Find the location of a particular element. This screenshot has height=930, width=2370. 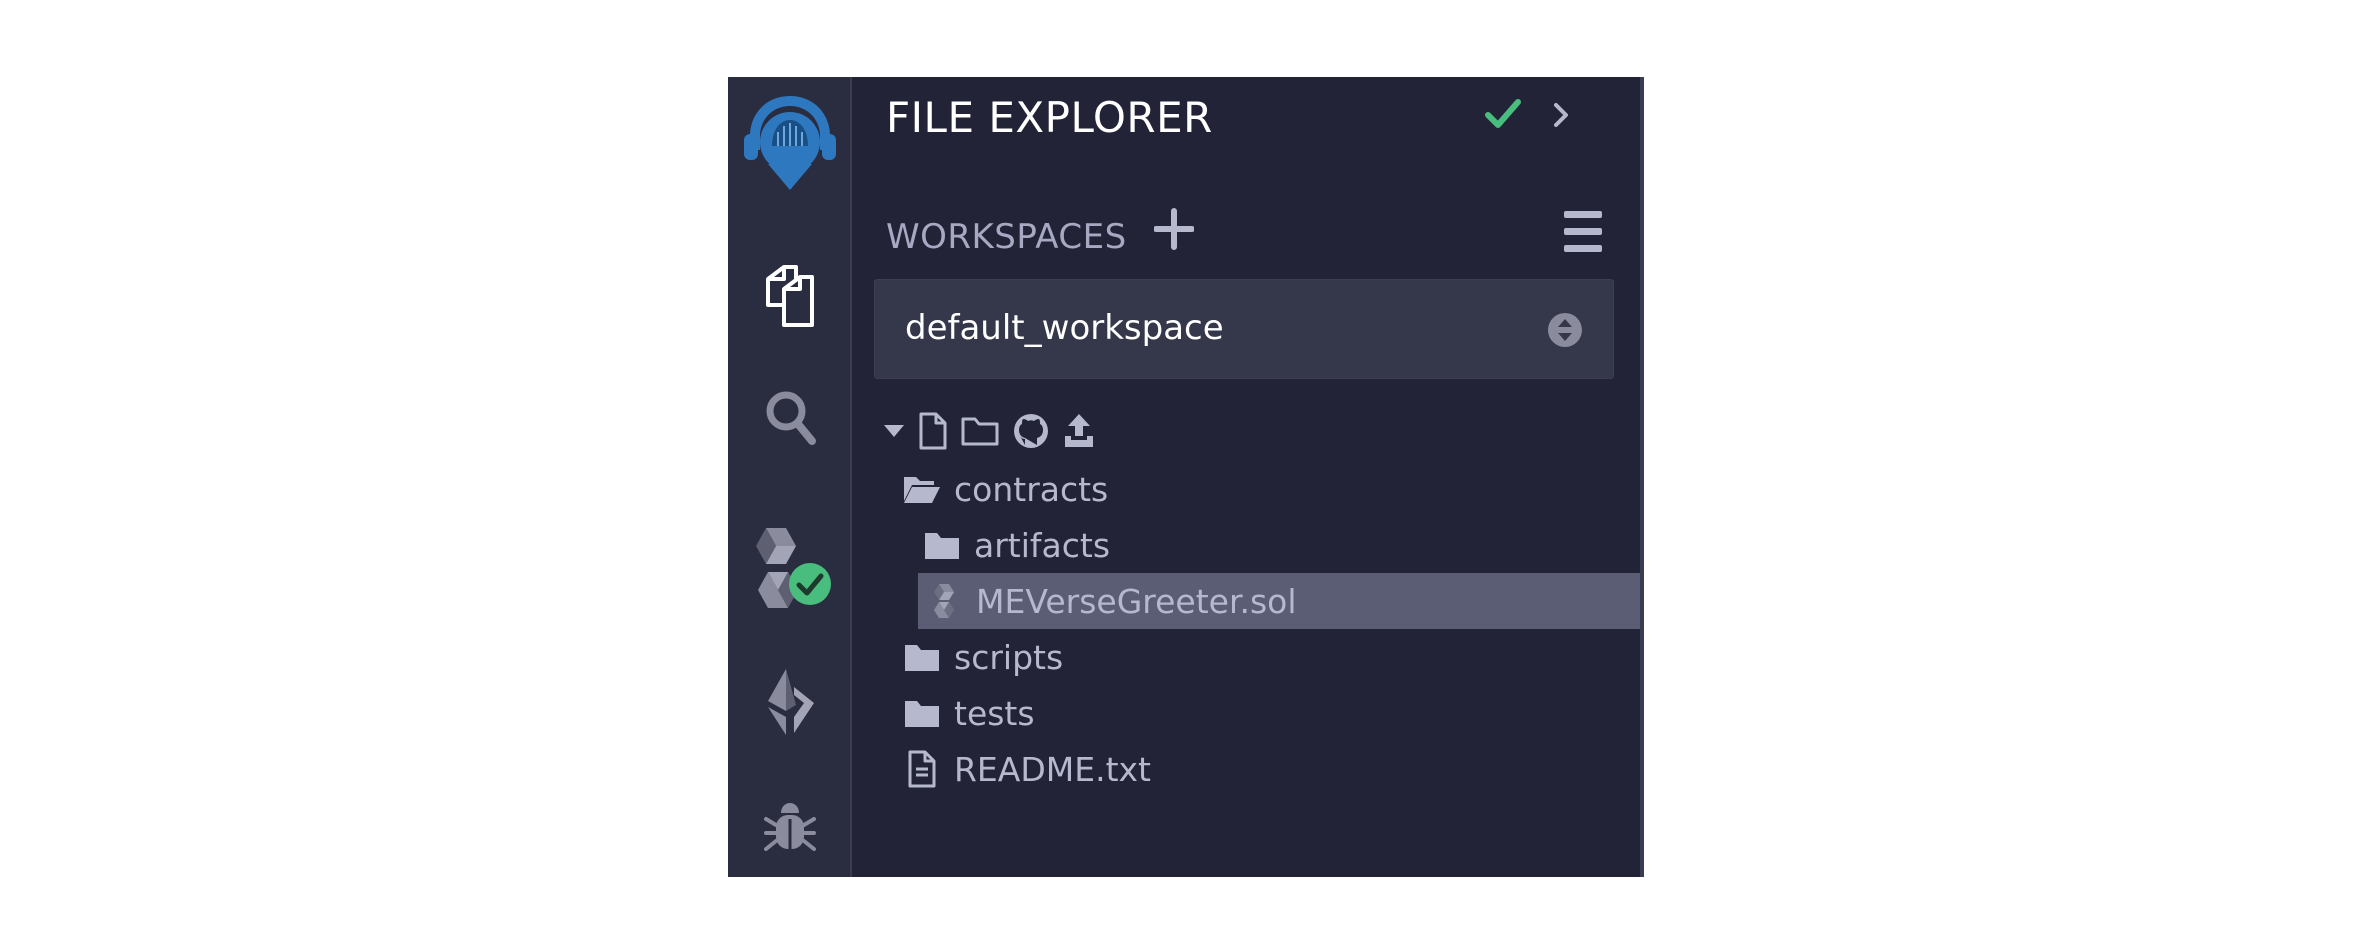

workspace-menu-button is located at coordinates (1583, 234).